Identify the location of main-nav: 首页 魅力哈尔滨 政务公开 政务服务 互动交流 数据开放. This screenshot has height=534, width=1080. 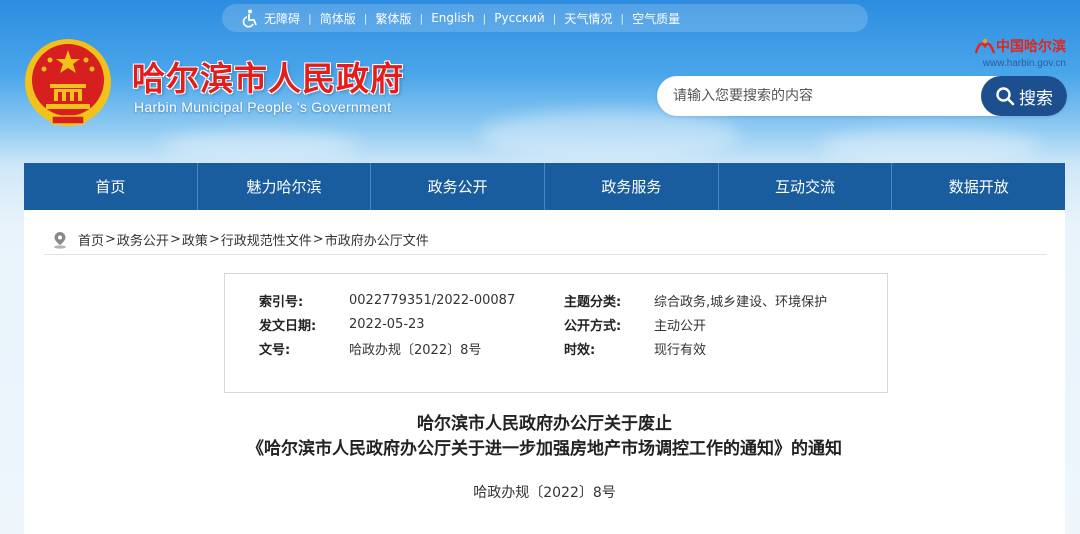
(544, 186).